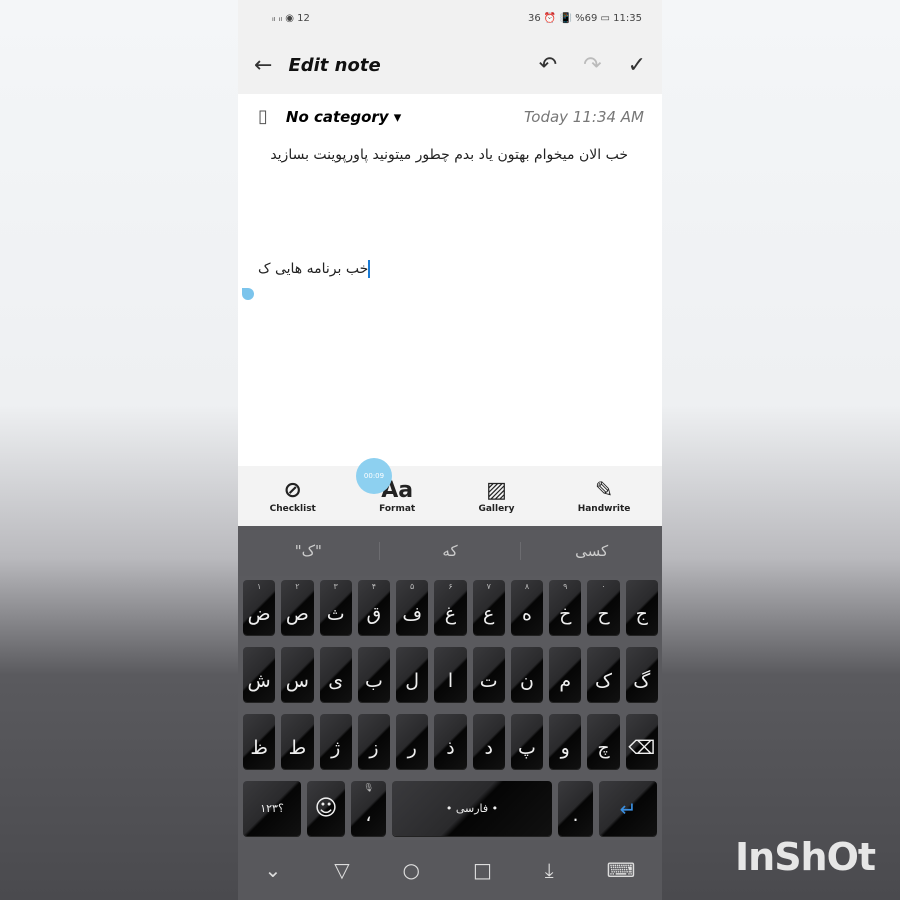  What do you see at coordinates (527, 681) in the screenshot?
I see `key-label: ن` at bounding box center [527, 681].